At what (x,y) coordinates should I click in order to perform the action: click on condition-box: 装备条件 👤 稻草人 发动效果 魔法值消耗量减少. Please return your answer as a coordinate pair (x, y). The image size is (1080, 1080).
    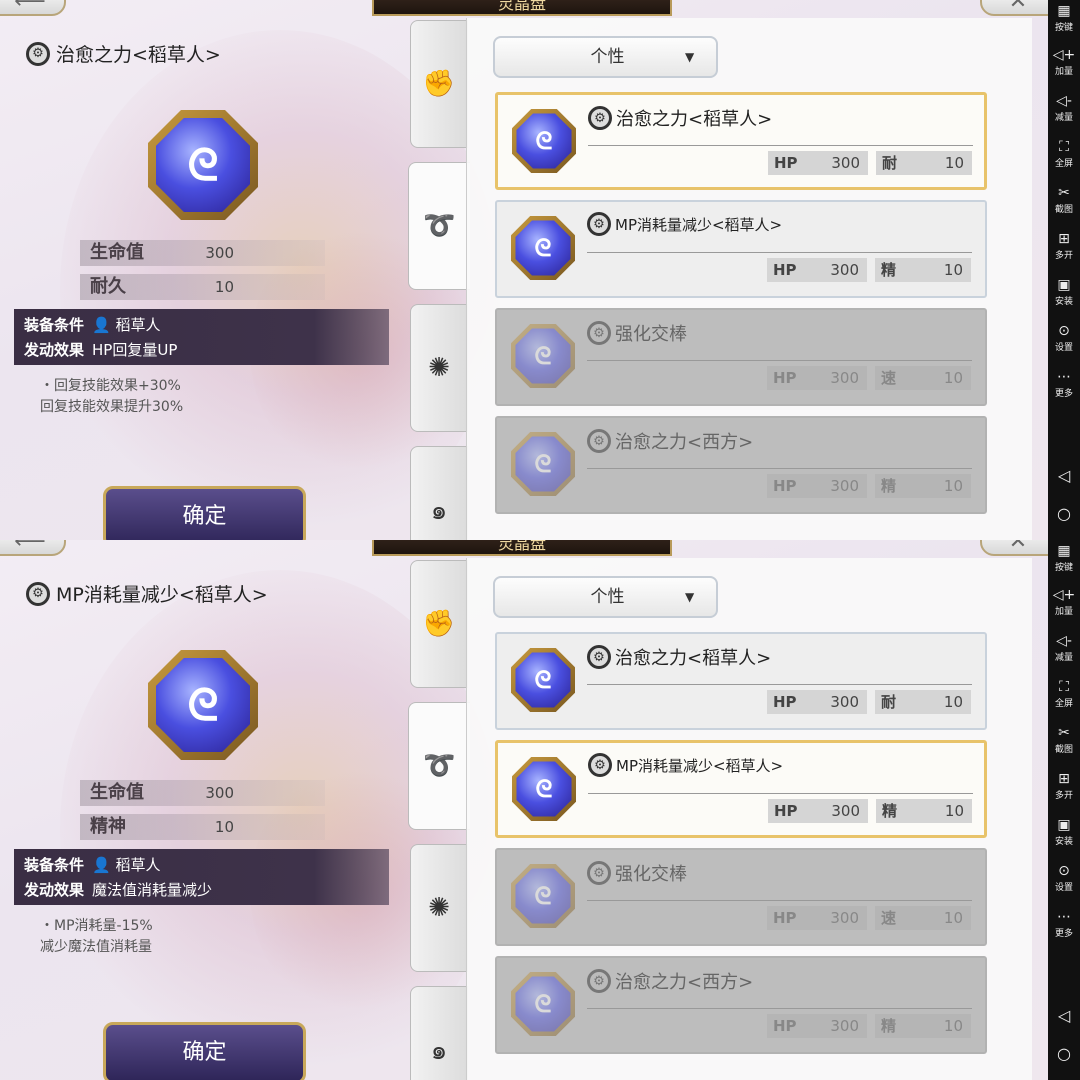
    Looking at the image, I should click on (201, 877).